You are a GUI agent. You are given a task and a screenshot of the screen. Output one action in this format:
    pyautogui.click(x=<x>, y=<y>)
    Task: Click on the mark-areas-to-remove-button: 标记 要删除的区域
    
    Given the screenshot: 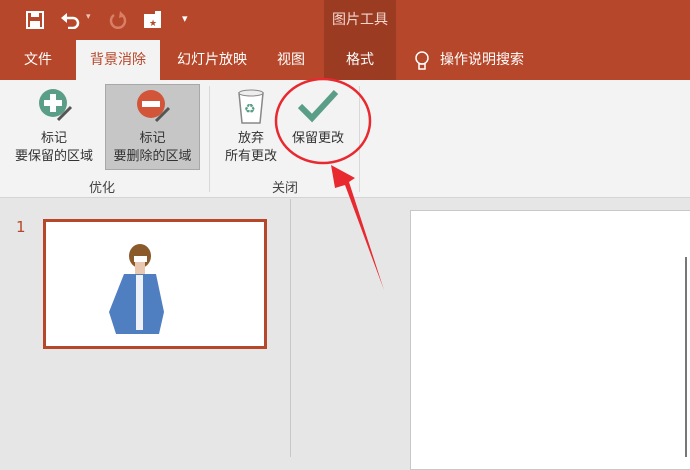 What is the action you would take?
    pyautogui.click(x=152, y=127)
    